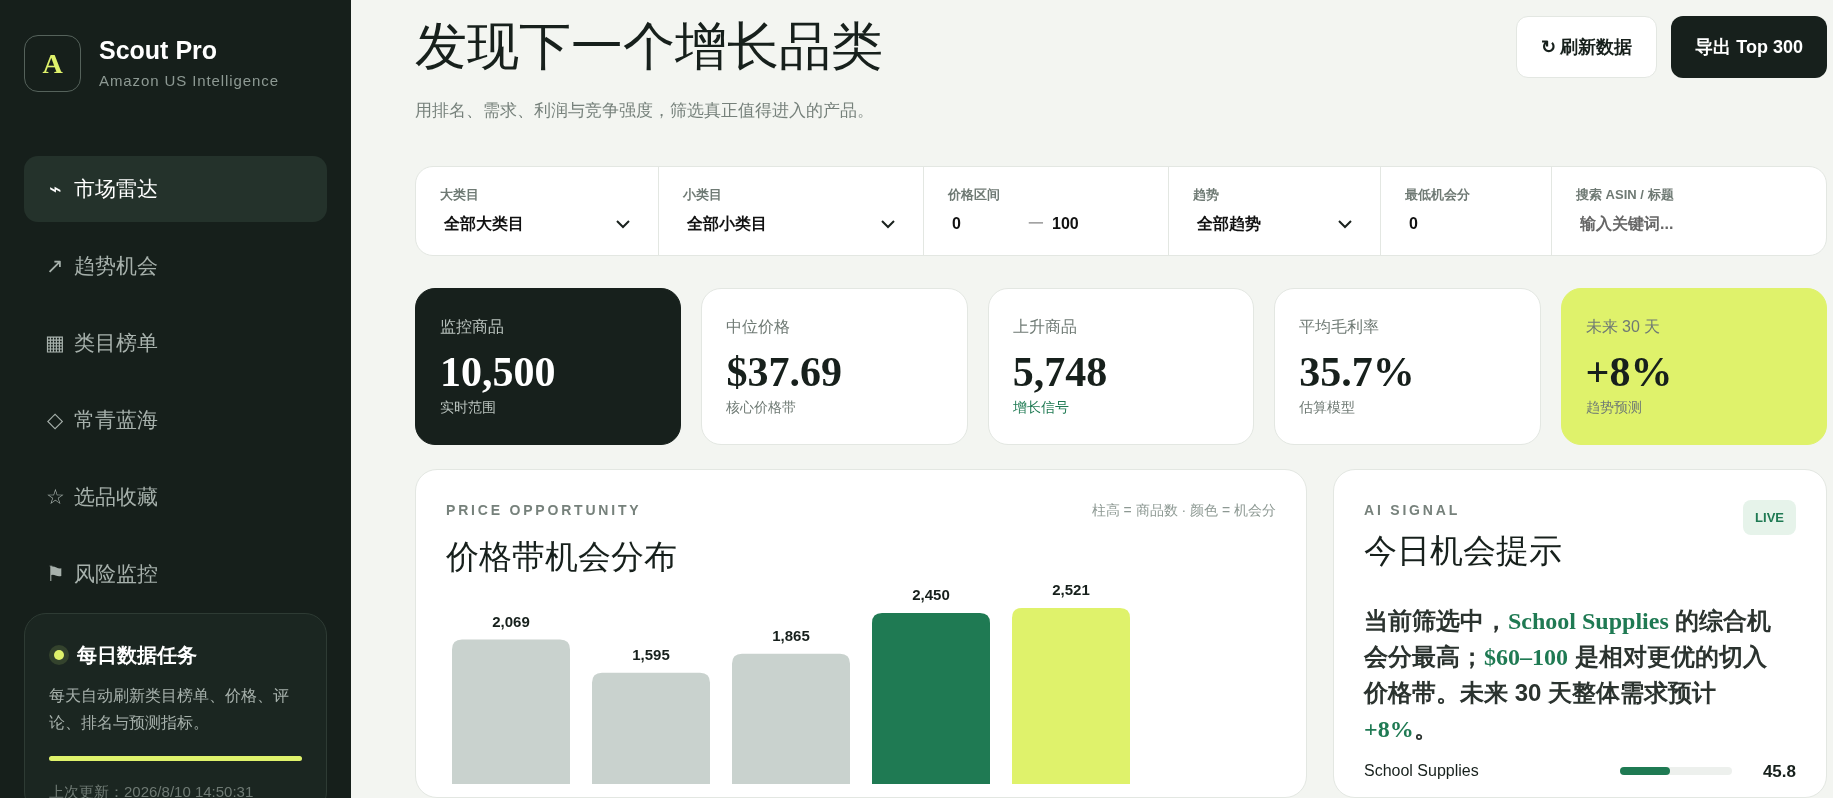  Describe the element at coordinates (1422, 771) in the screenshot. I see `score-label: School Supplies` at that location.